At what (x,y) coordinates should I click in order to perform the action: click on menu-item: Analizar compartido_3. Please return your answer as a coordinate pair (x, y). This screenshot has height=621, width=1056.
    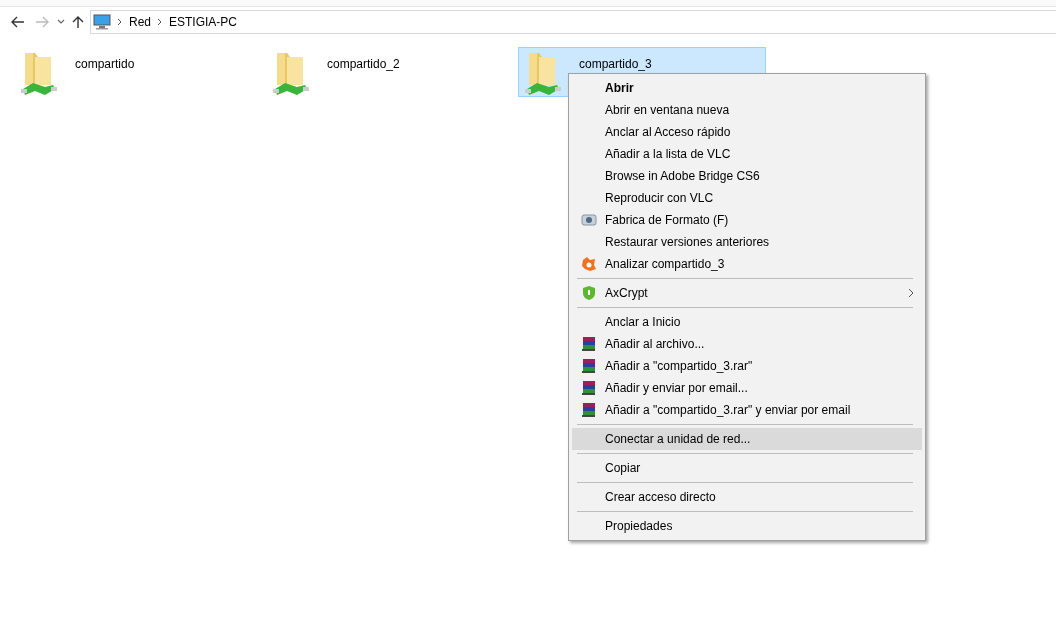
    Looking at the image, I should click on (747, 264).